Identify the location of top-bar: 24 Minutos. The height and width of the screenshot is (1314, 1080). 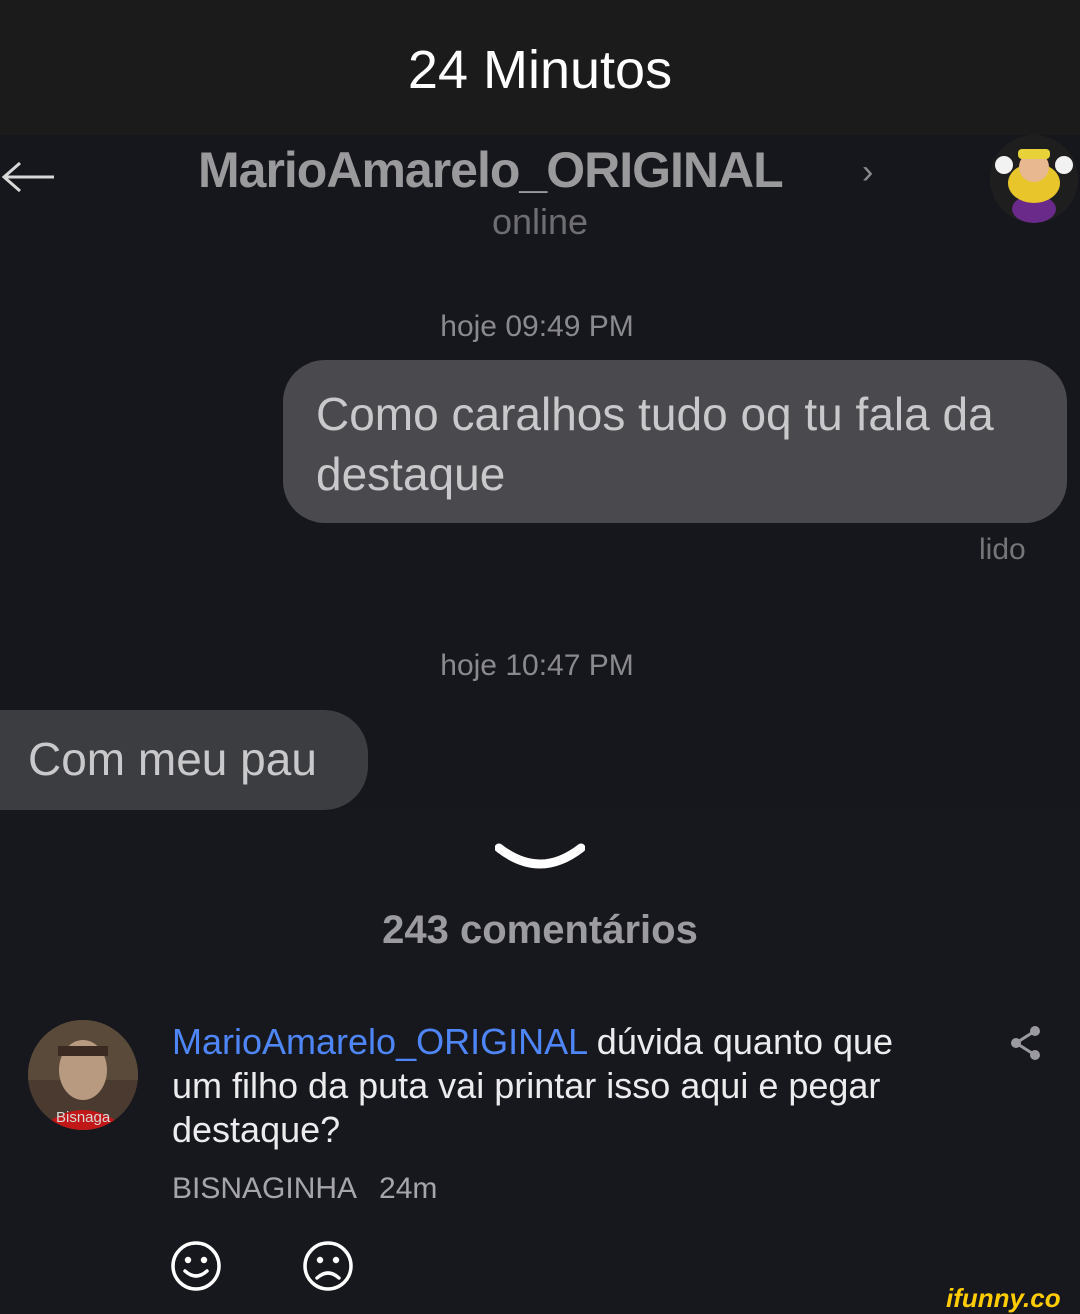
(540, 67).